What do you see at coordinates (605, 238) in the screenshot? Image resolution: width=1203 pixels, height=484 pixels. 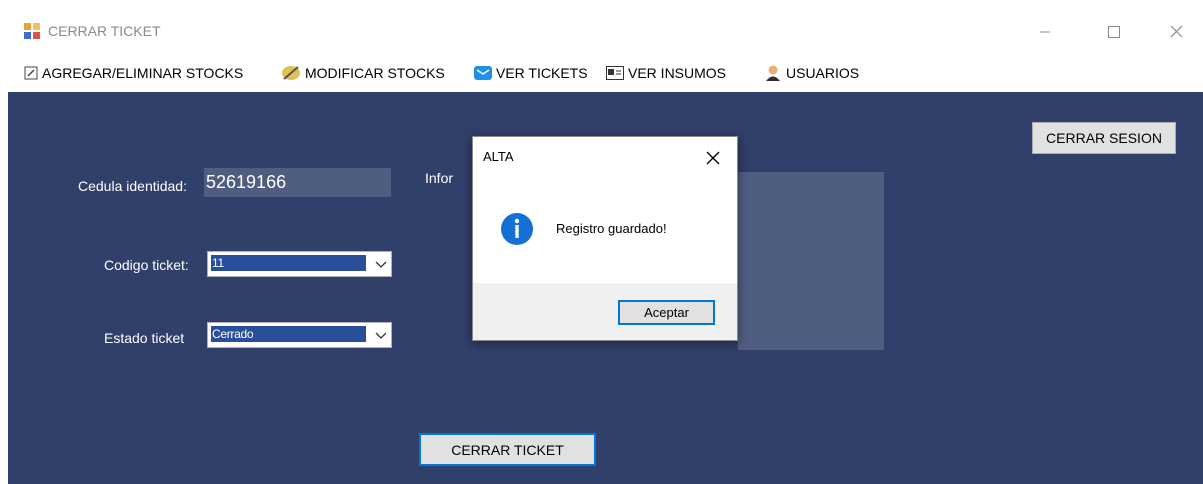 I see `message-dialog: ALTA Registro guardado! Aceptar` at bounding box center [605, 238].